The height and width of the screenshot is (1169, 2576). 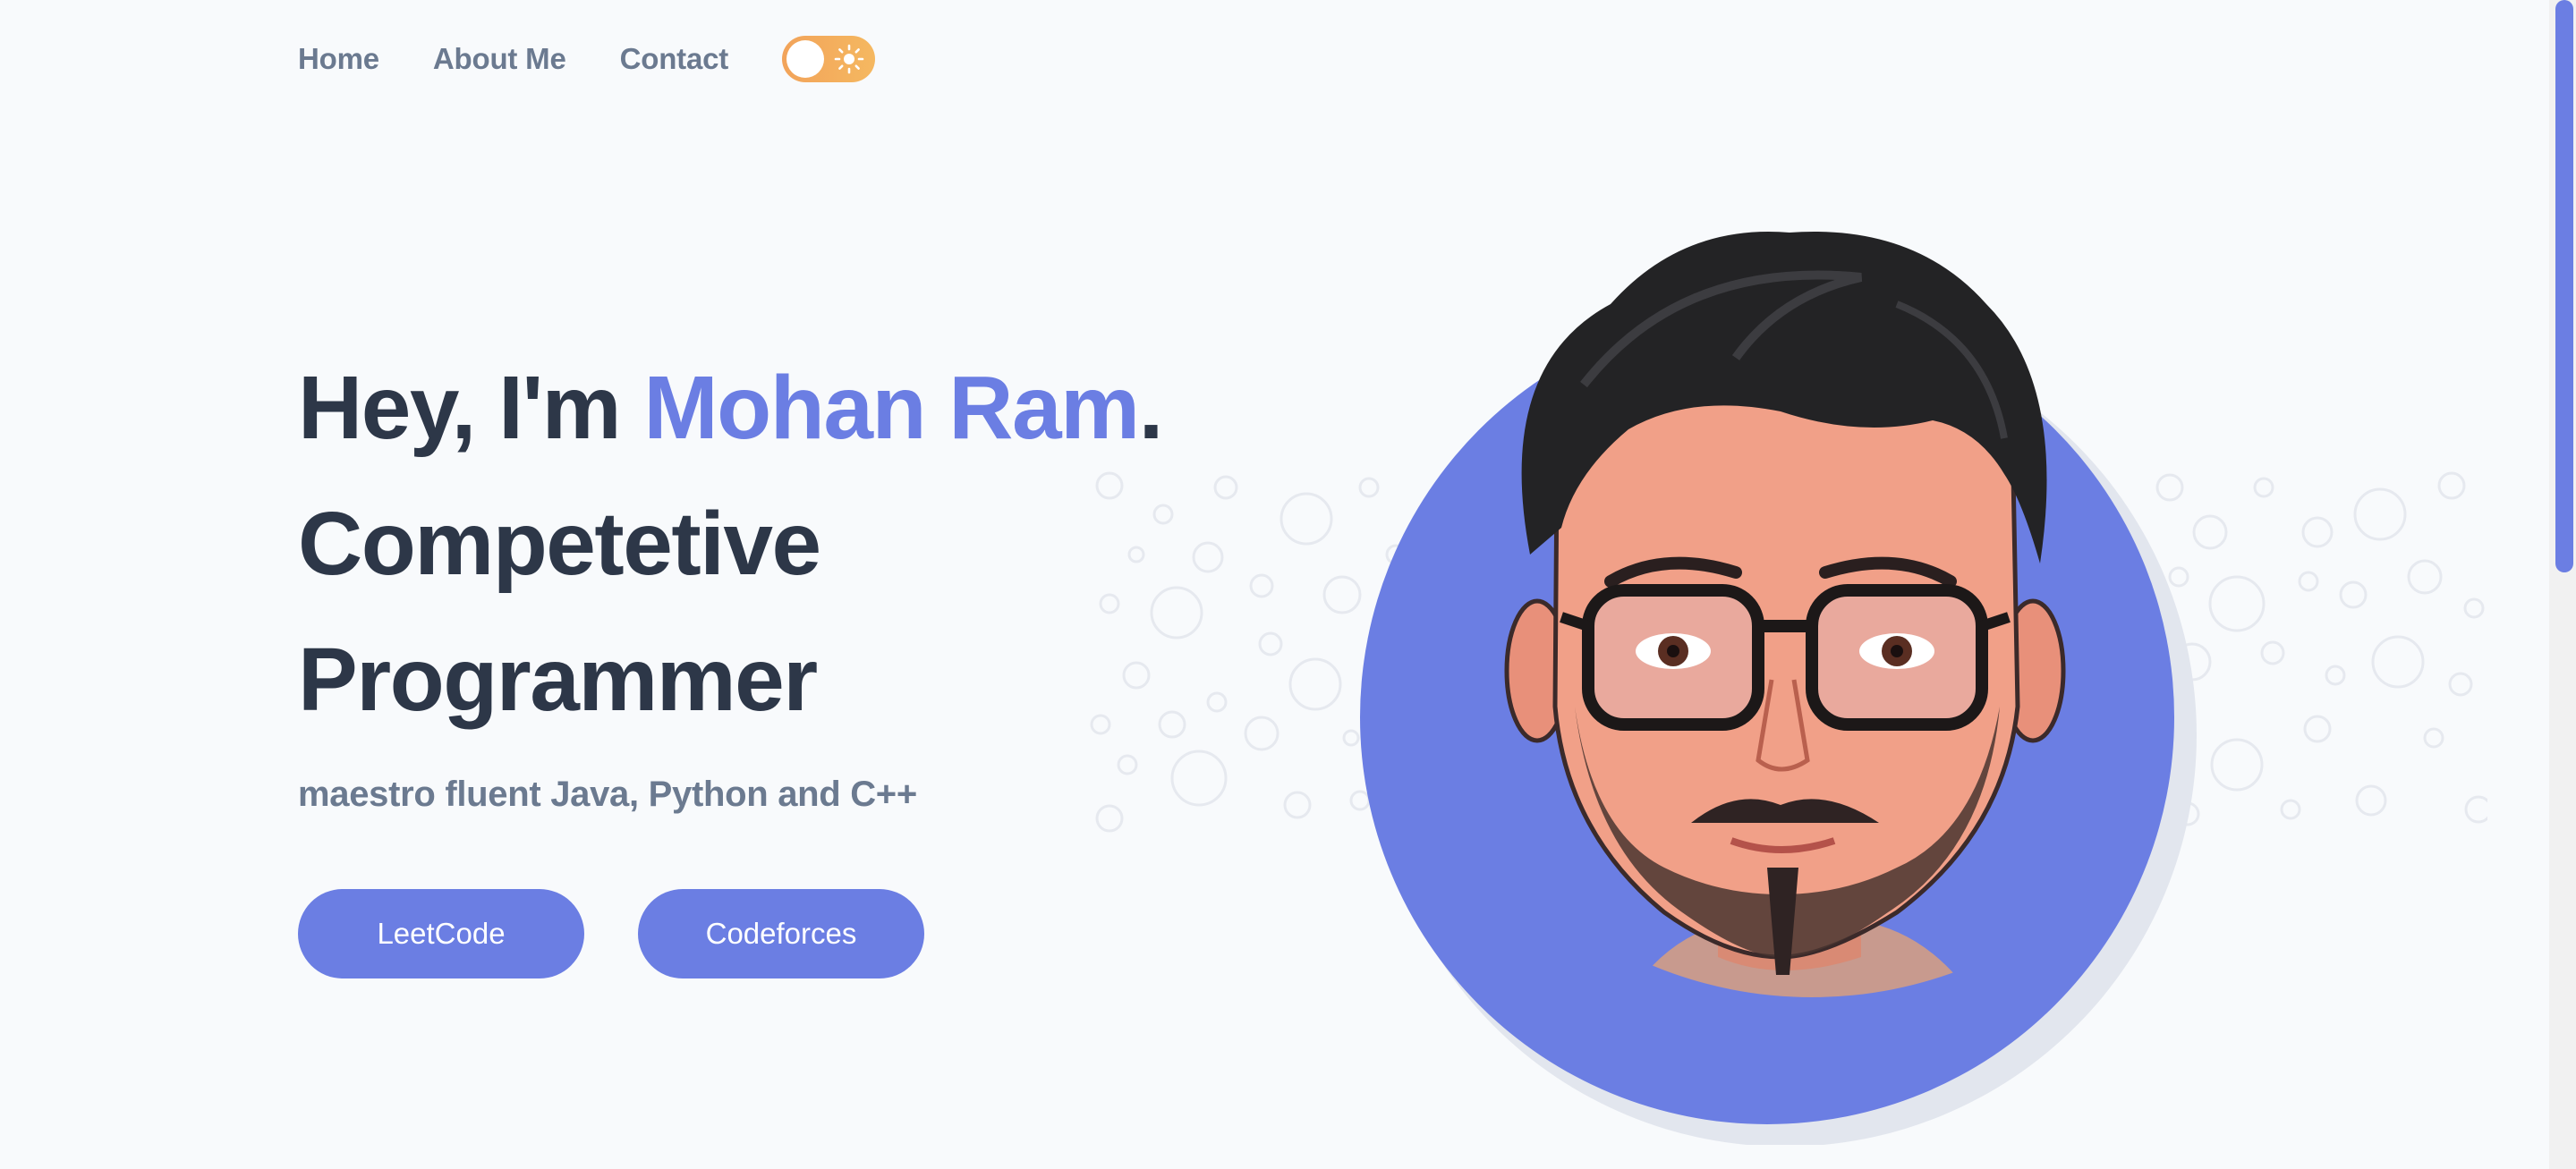 What do you see at coordinates (781, 934) in the screenshot?
I see `codeforces-button: Codeforces` at bounding box center [781, 934].